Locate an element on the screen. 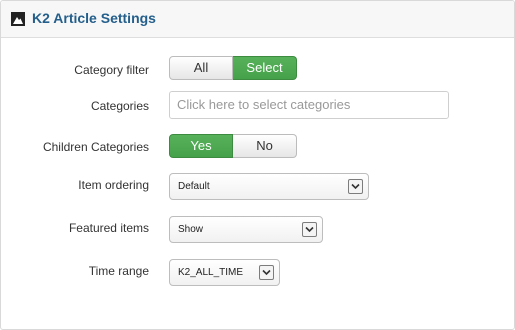 The width and height of the screenshot is (515, 330). children-categories-toggle: Yes No is located at coordinates (233, 146).